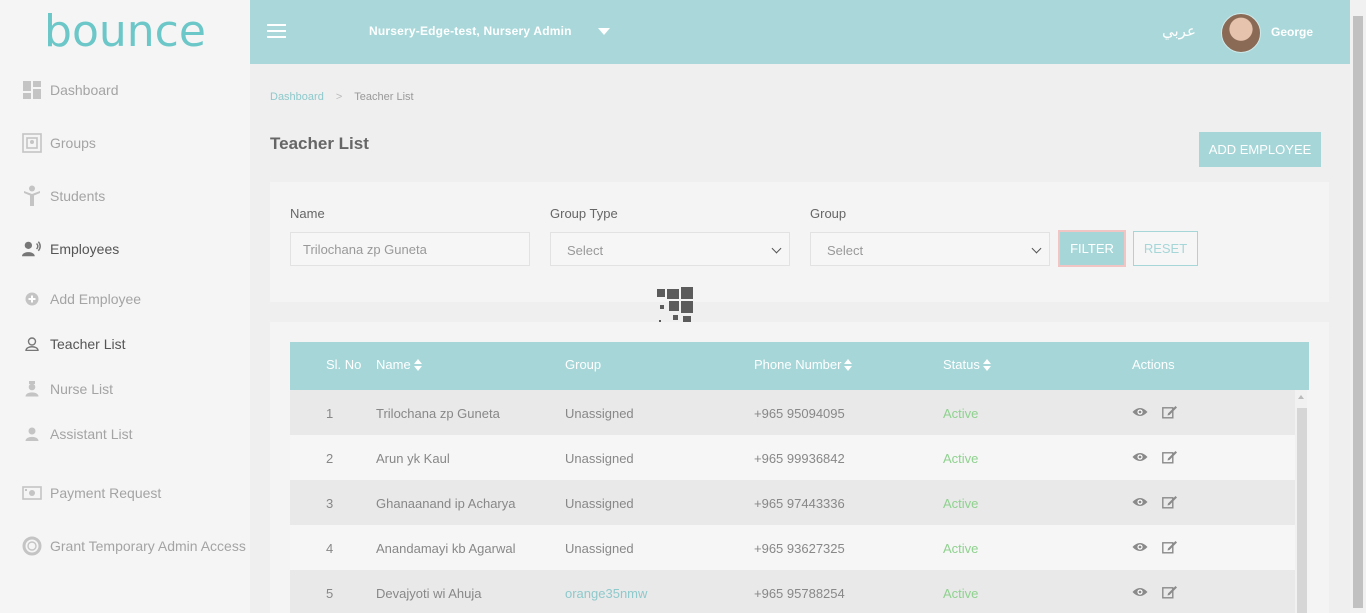 The height and width of the screenshot is (613, 1366). What do you see at coordinates (82, 389) in the screenshot?
I see `sidebar-item-label: Nurse List` at bounding box center [82, 389].